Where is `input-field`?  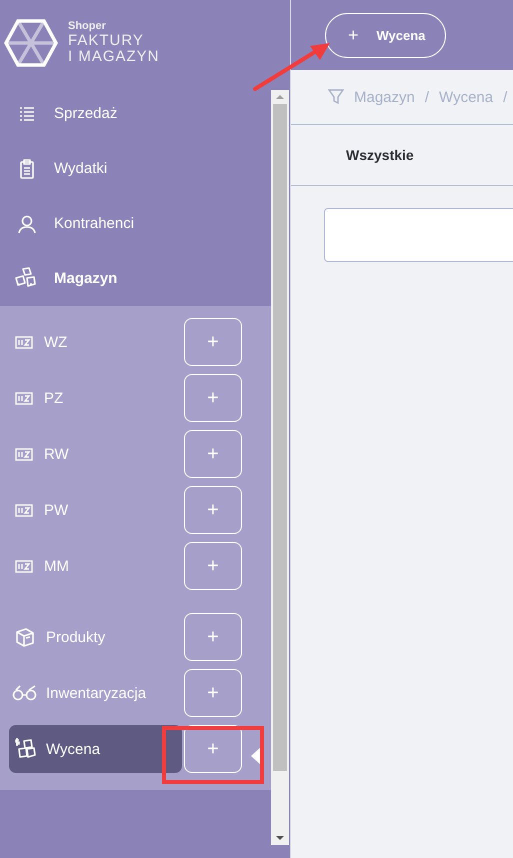
input-field is located at coordinates (418, 235).